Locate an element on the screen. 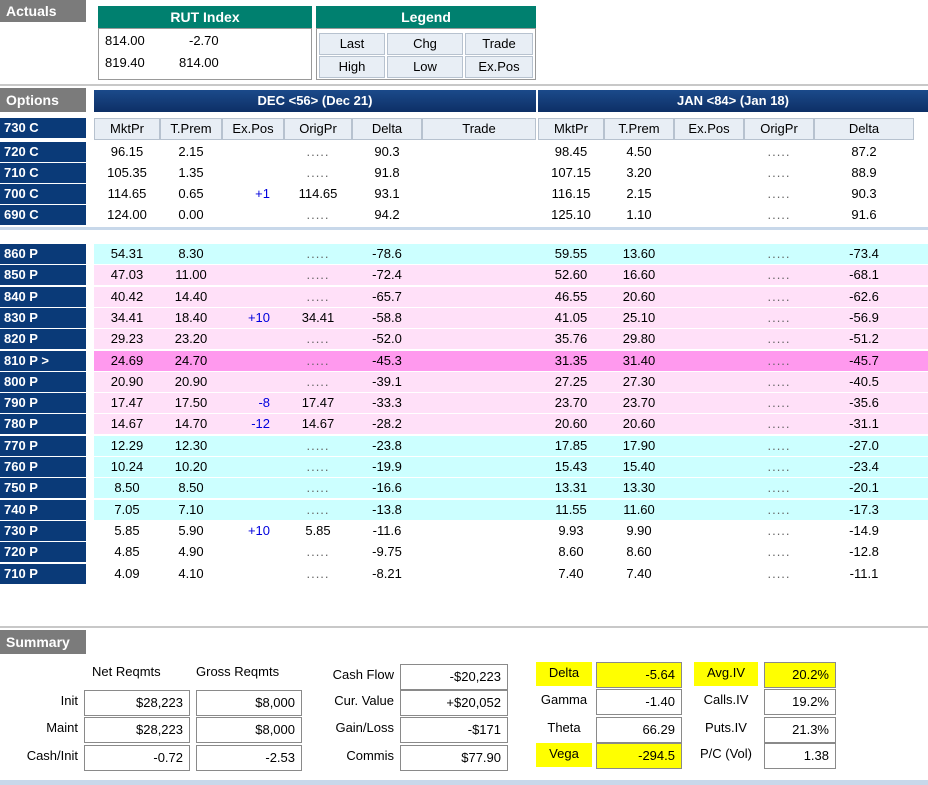 Image resolution: width=928 pixels, height=785 pixels. cash-value: -$20,223 is located at coordinates (454, 677).